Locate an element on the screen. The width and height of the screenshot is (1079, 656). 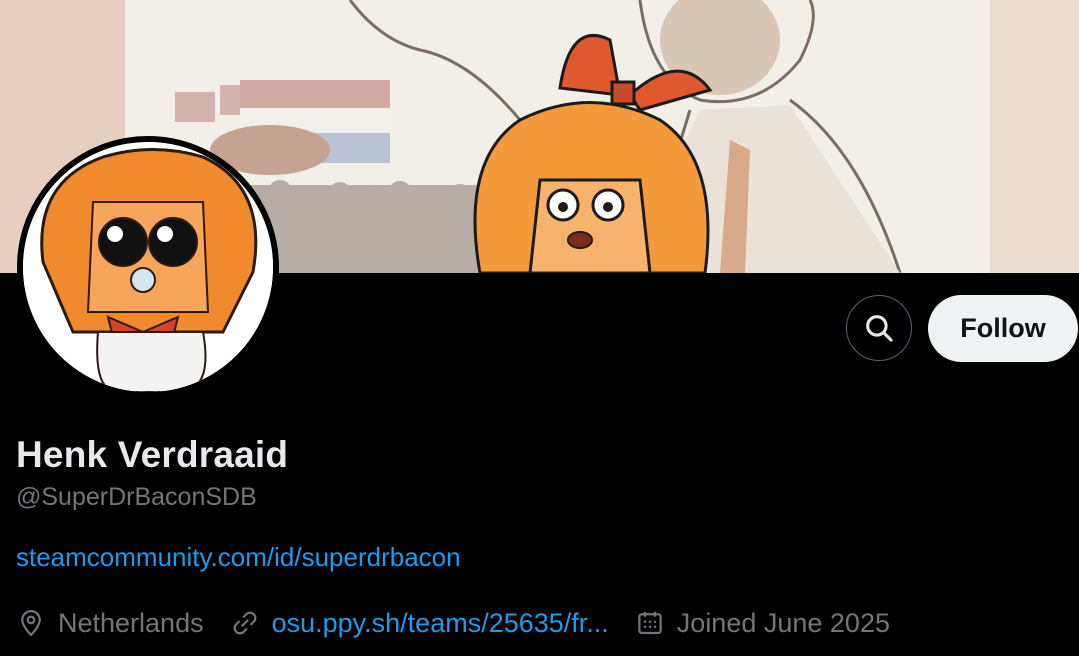
joined-item: Joined June 2025 is located at coordinates (762, 623).